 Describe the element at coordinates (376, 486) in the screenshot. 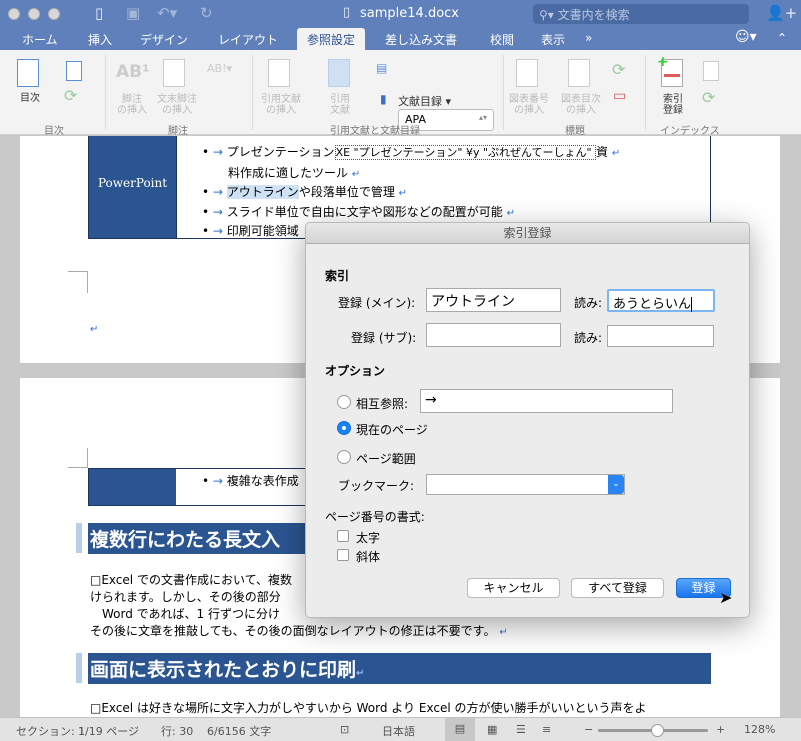

I see `bookmark-label: ブックマーク:` at that location.